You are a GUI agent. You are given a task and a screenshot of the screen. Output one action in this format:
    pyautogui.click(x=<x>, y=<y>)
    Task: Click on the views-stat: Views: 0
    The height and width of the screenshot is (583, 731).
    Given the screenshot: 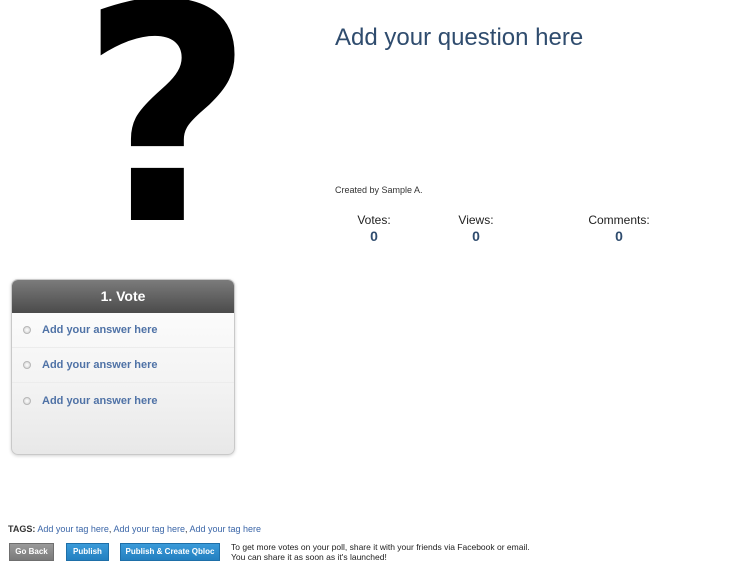 What is the action you would take?
    pyautogui.click(x=476, y=228)
    